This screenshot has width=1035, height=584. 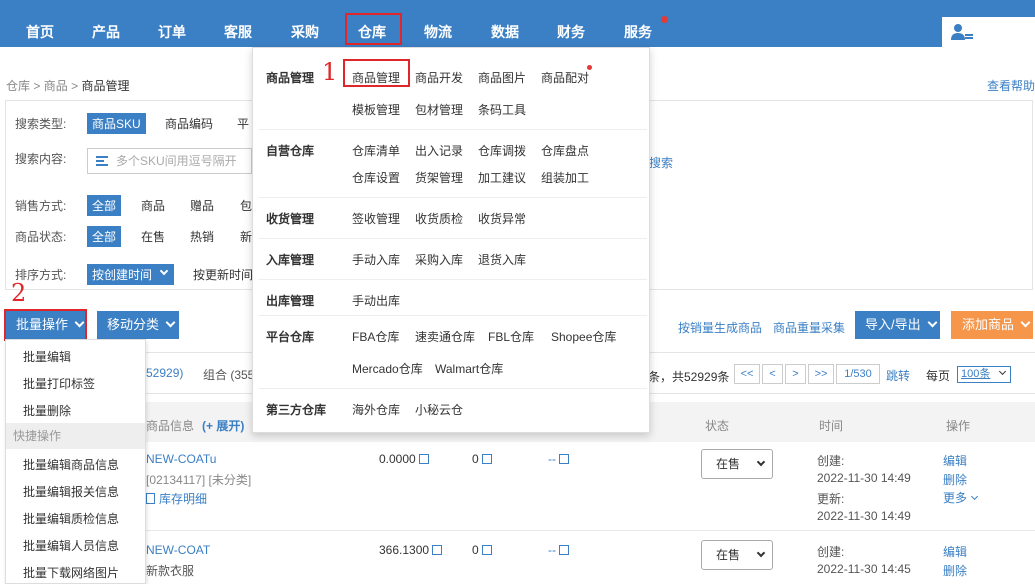 What do you see at coordinates (955, 479) in the screenshot?
I see `row1-delete-link: 删除` at bounding box center [955, 479].